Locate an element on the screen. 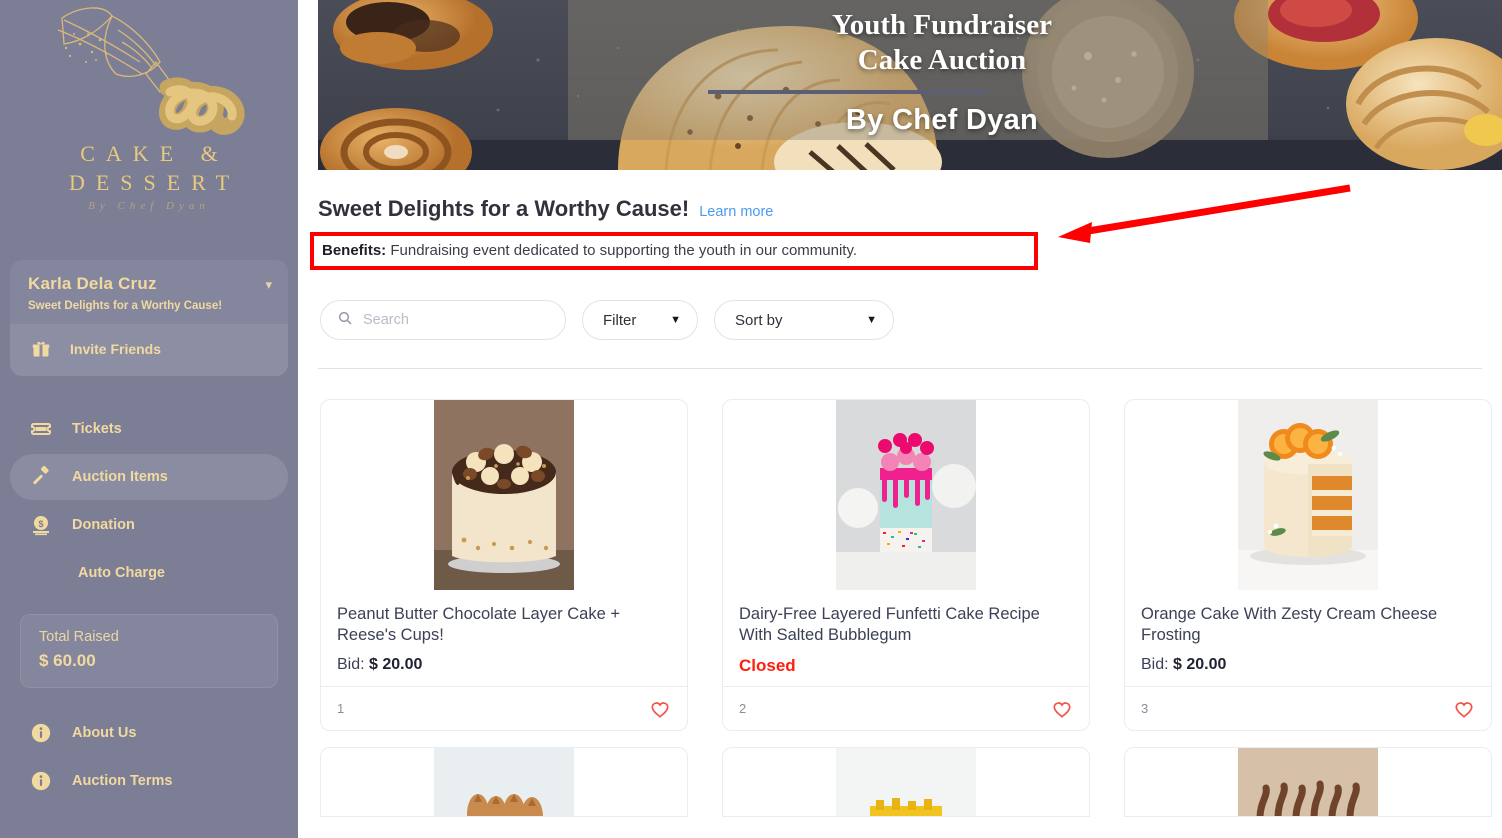 This screenshot has height=838, width=1502. orange-layer-cake-image is located at coordinates (1308, 495).